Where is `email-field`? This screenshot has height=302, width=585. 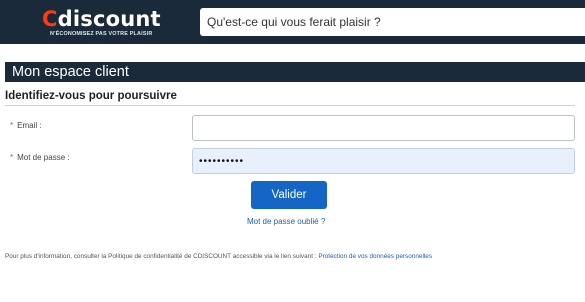
email-field is located at coordinates (383, 128).